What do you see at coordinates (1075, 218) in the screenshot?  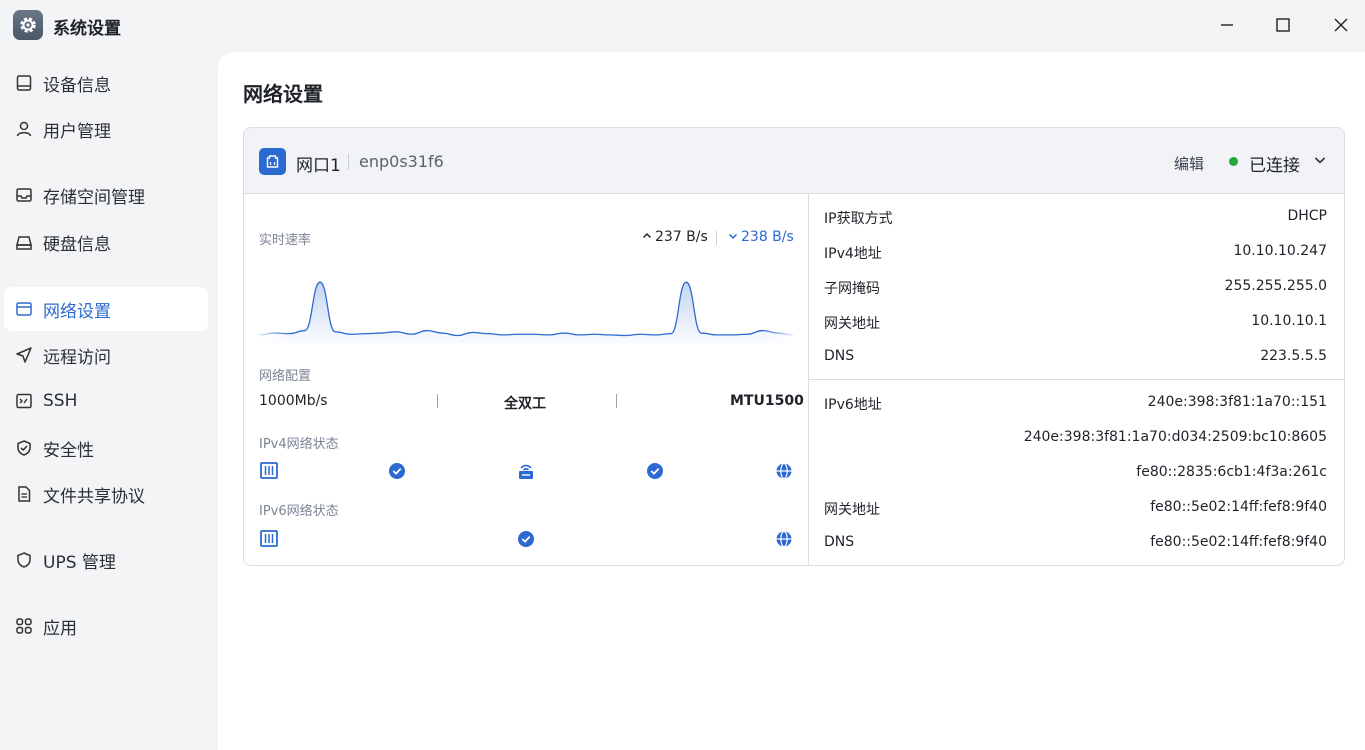 I see `info-row-ip-method: IP获取方式 DHCP` at bounding box center [1075, 218].